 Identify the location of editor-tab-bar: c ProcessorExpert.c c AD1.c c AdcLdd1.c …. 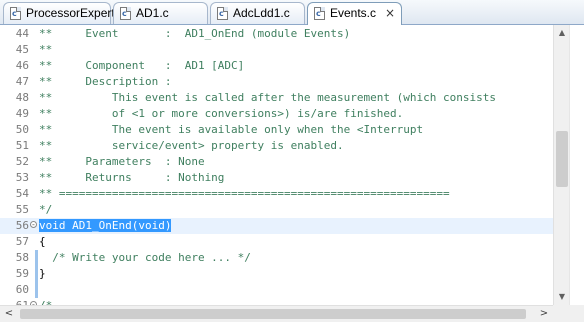
(292, 12).